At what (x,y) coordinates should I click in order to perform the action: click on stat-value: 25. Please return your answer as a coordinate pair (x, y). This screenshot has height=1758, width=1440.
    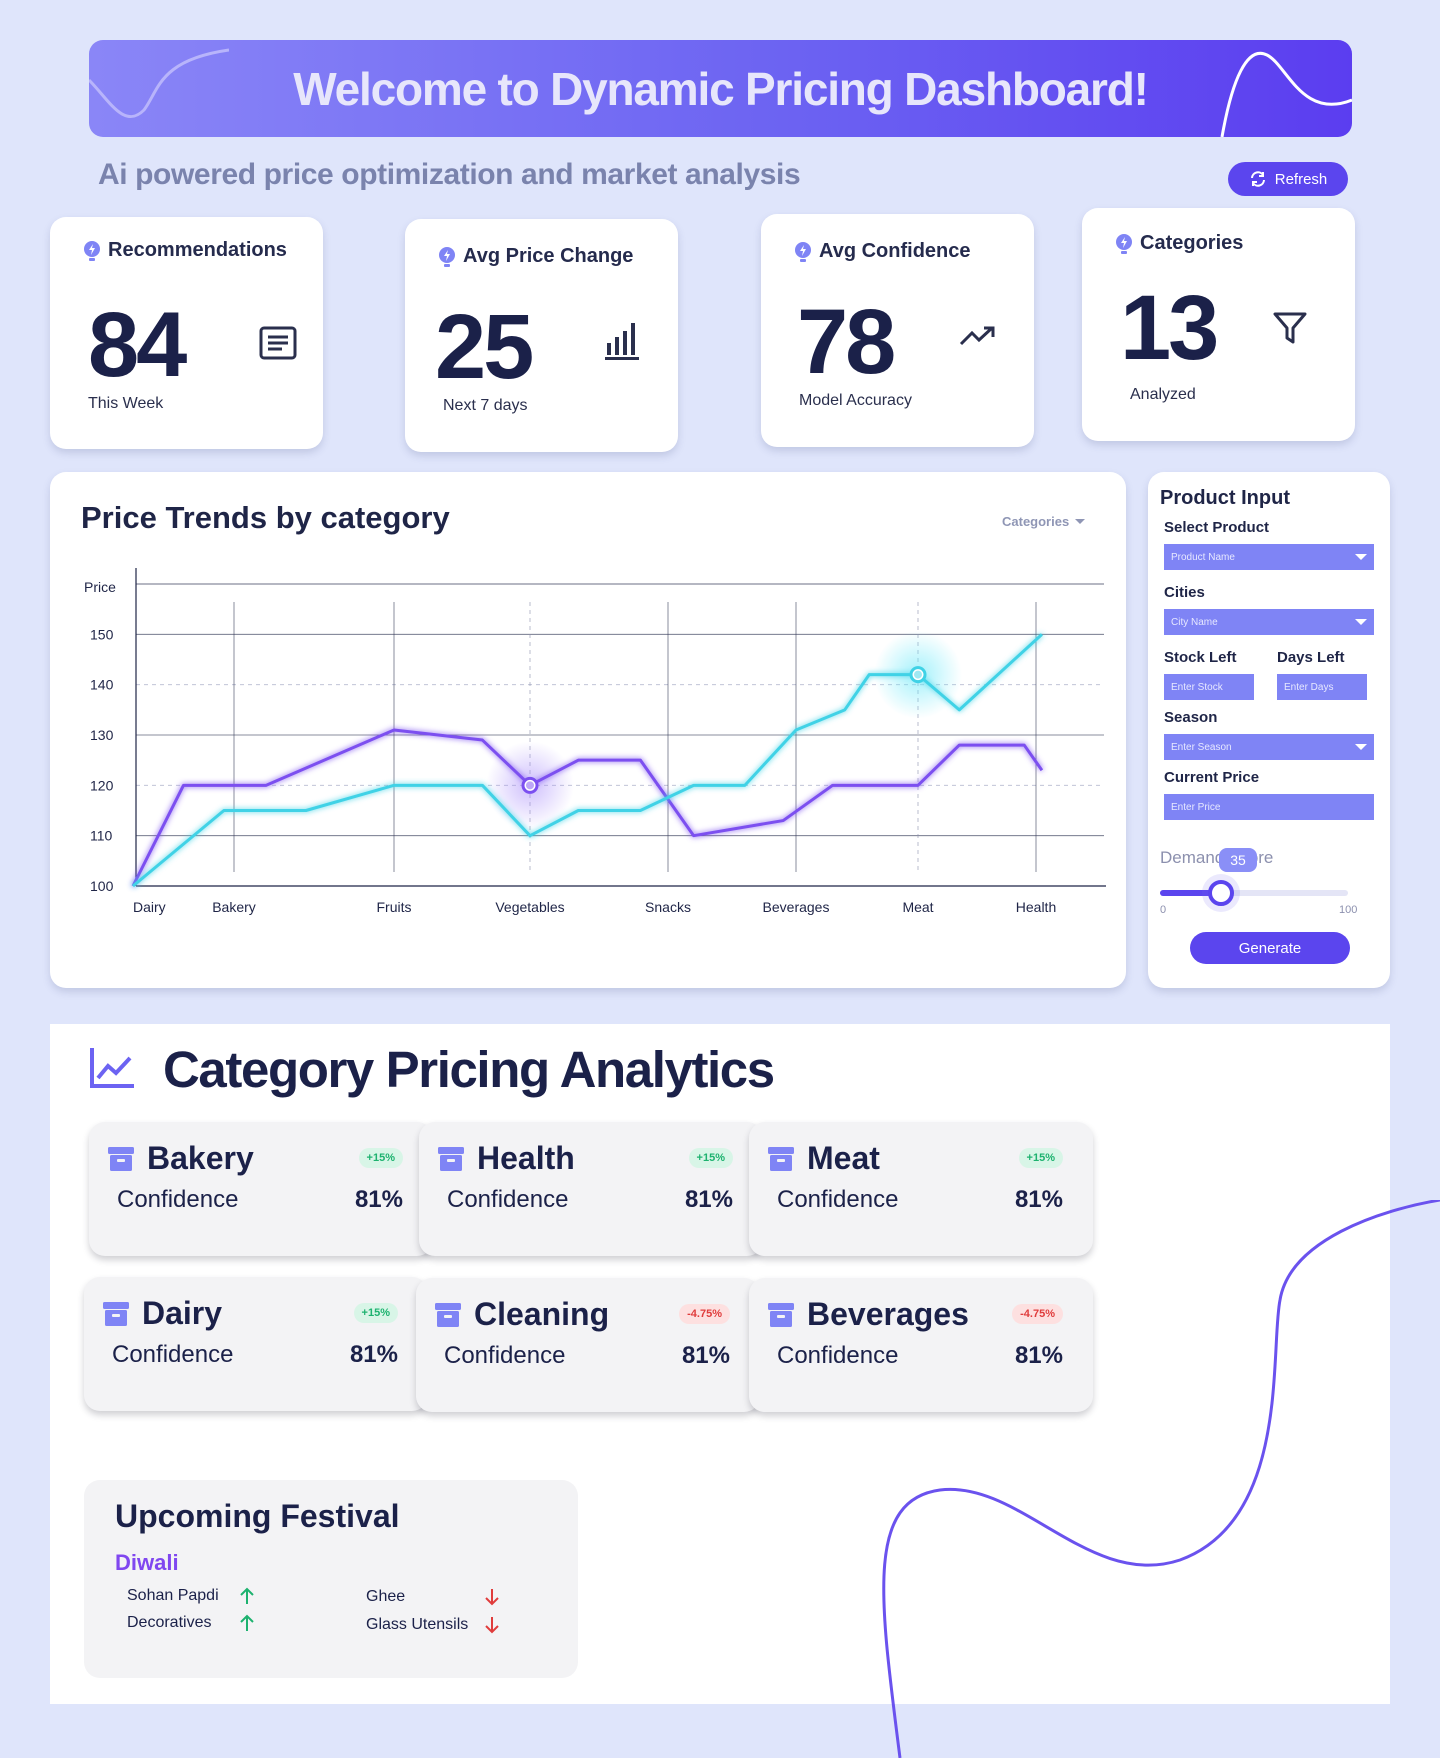
    Looking at the image, I should click on (484, 347).